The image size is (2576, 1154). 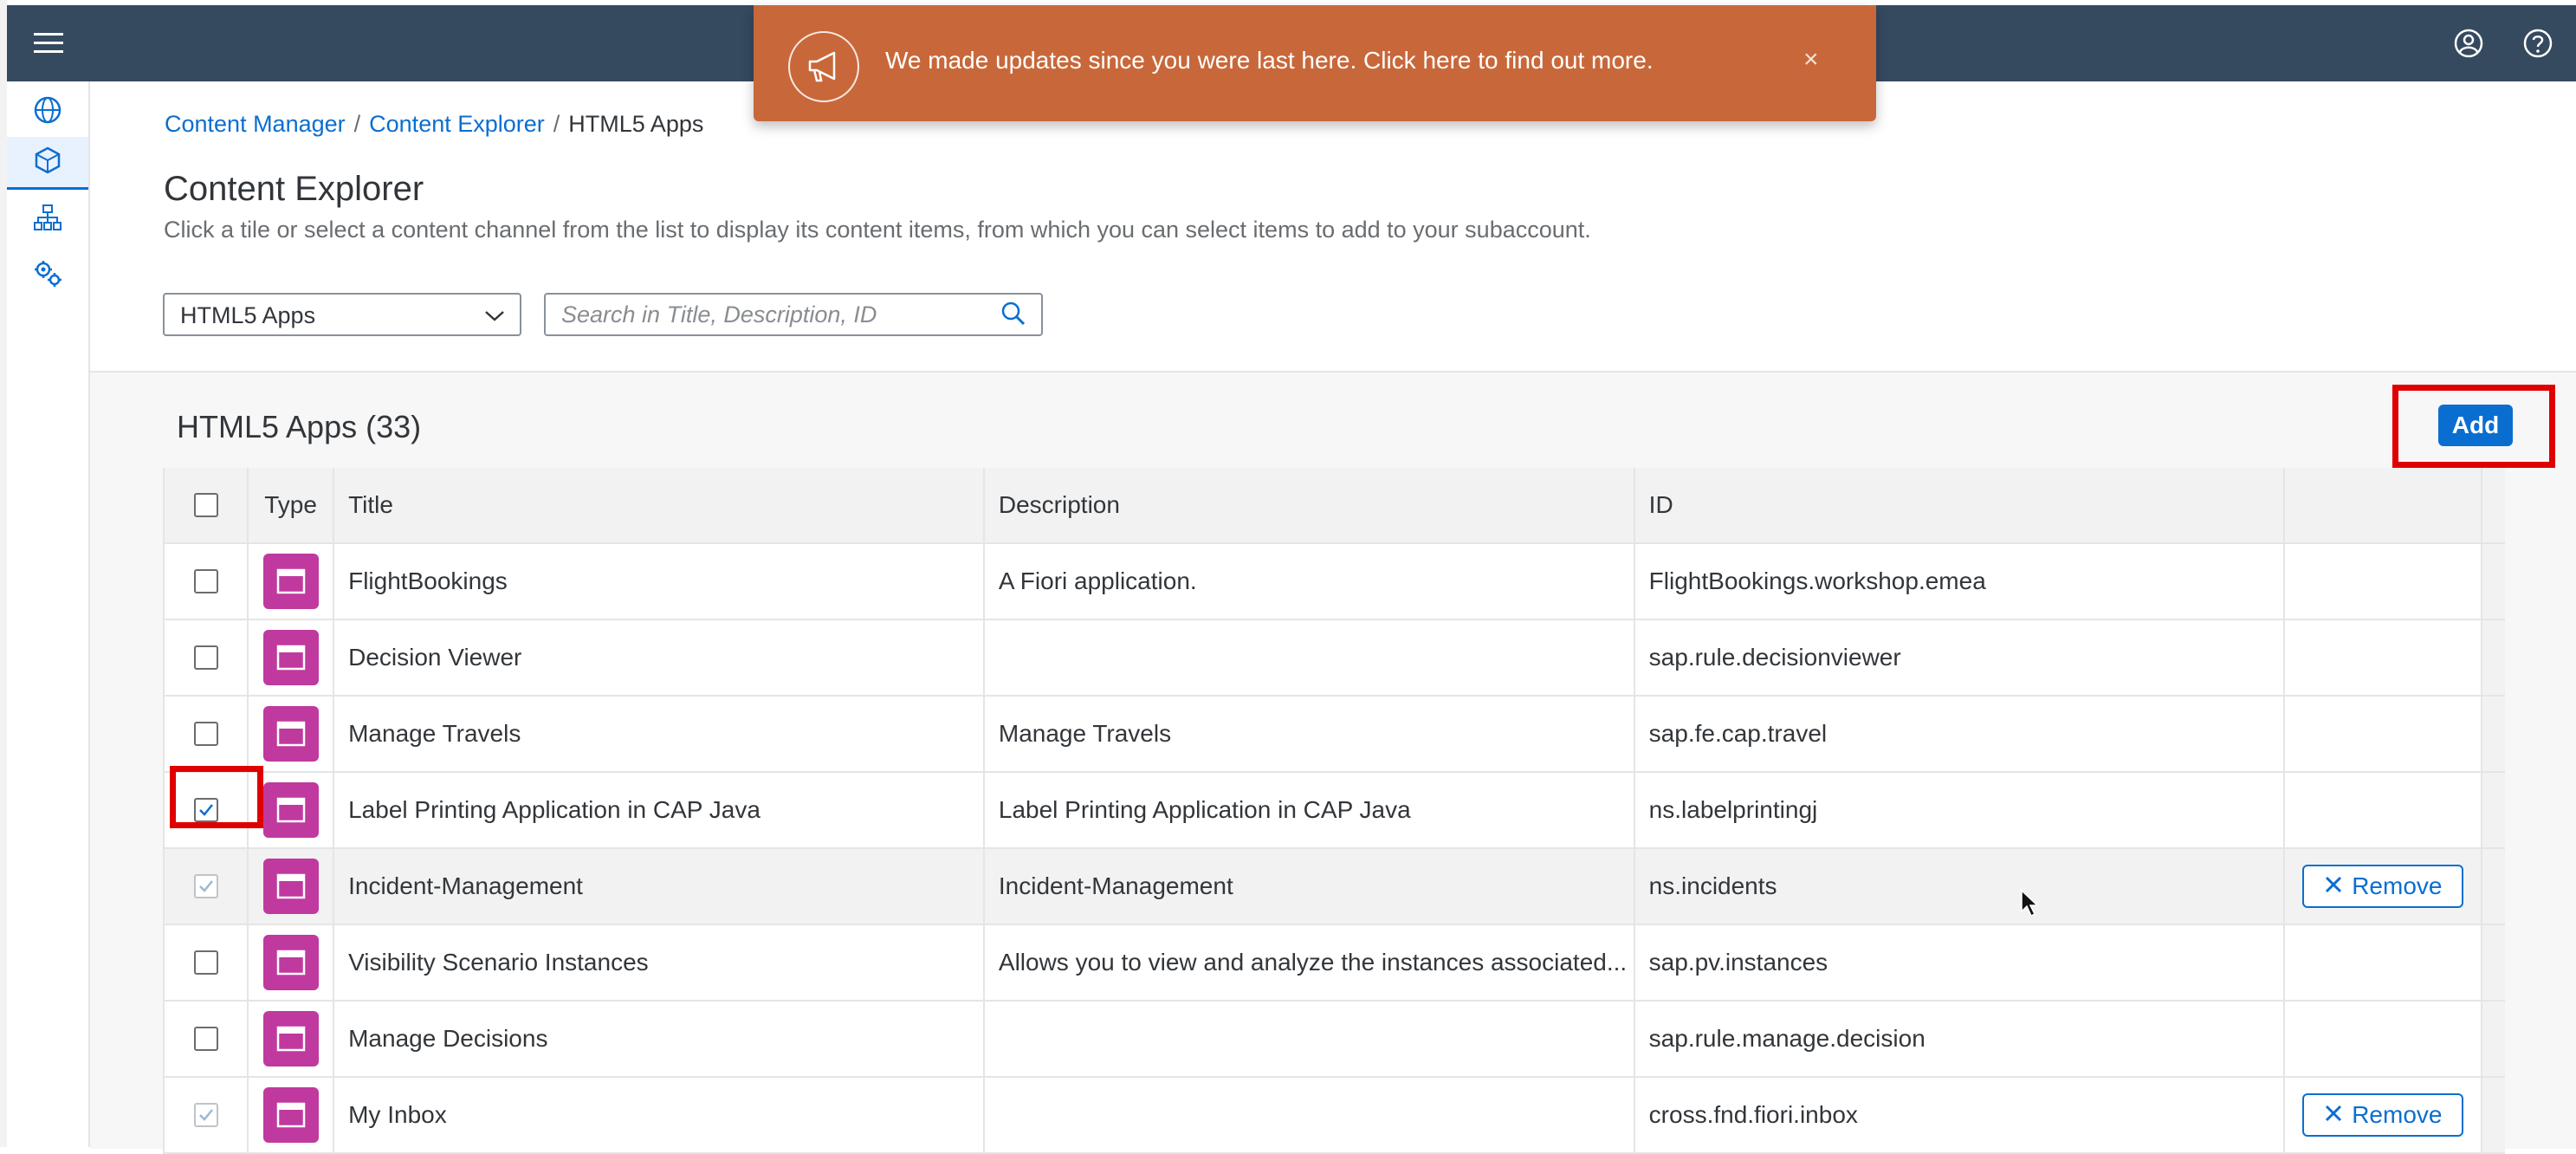 What do you see at coordinates (659, 810) in the screenshot?
I see `row-title: Label Printing Application in CAP Java` at bounding box center [659, 810].